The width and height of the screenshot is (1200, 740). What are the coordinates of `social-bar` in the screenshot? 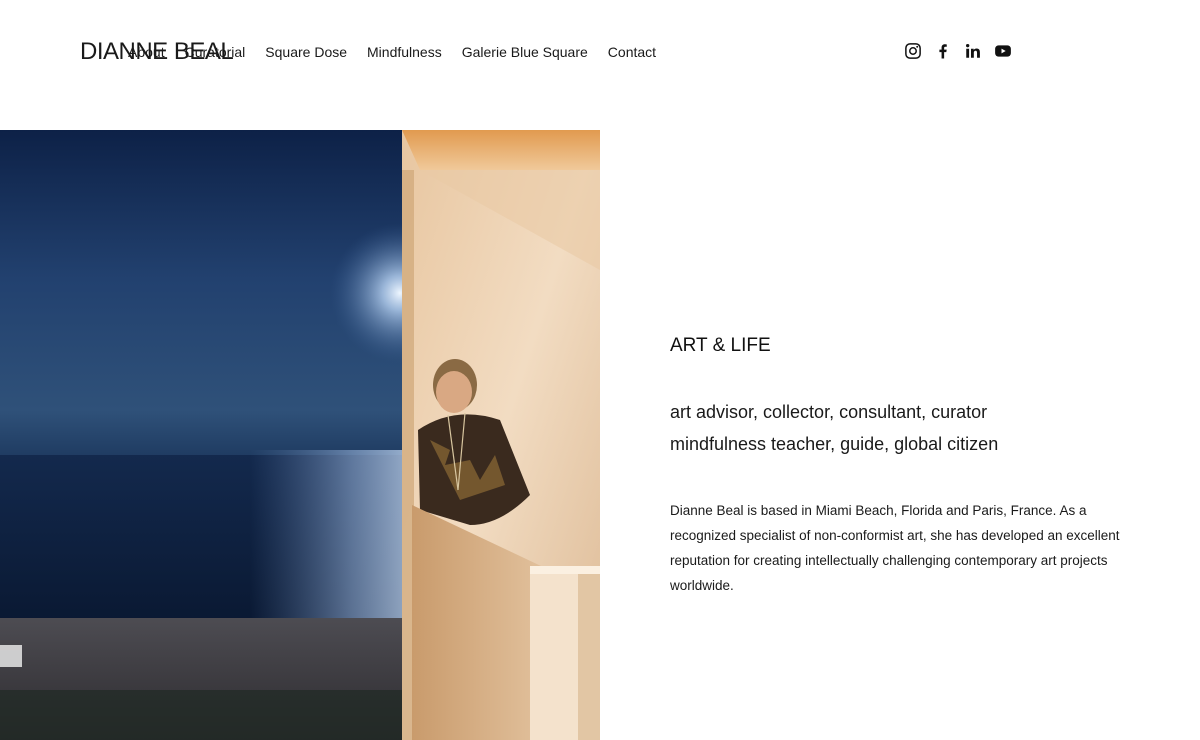 It's located at (958, 51).